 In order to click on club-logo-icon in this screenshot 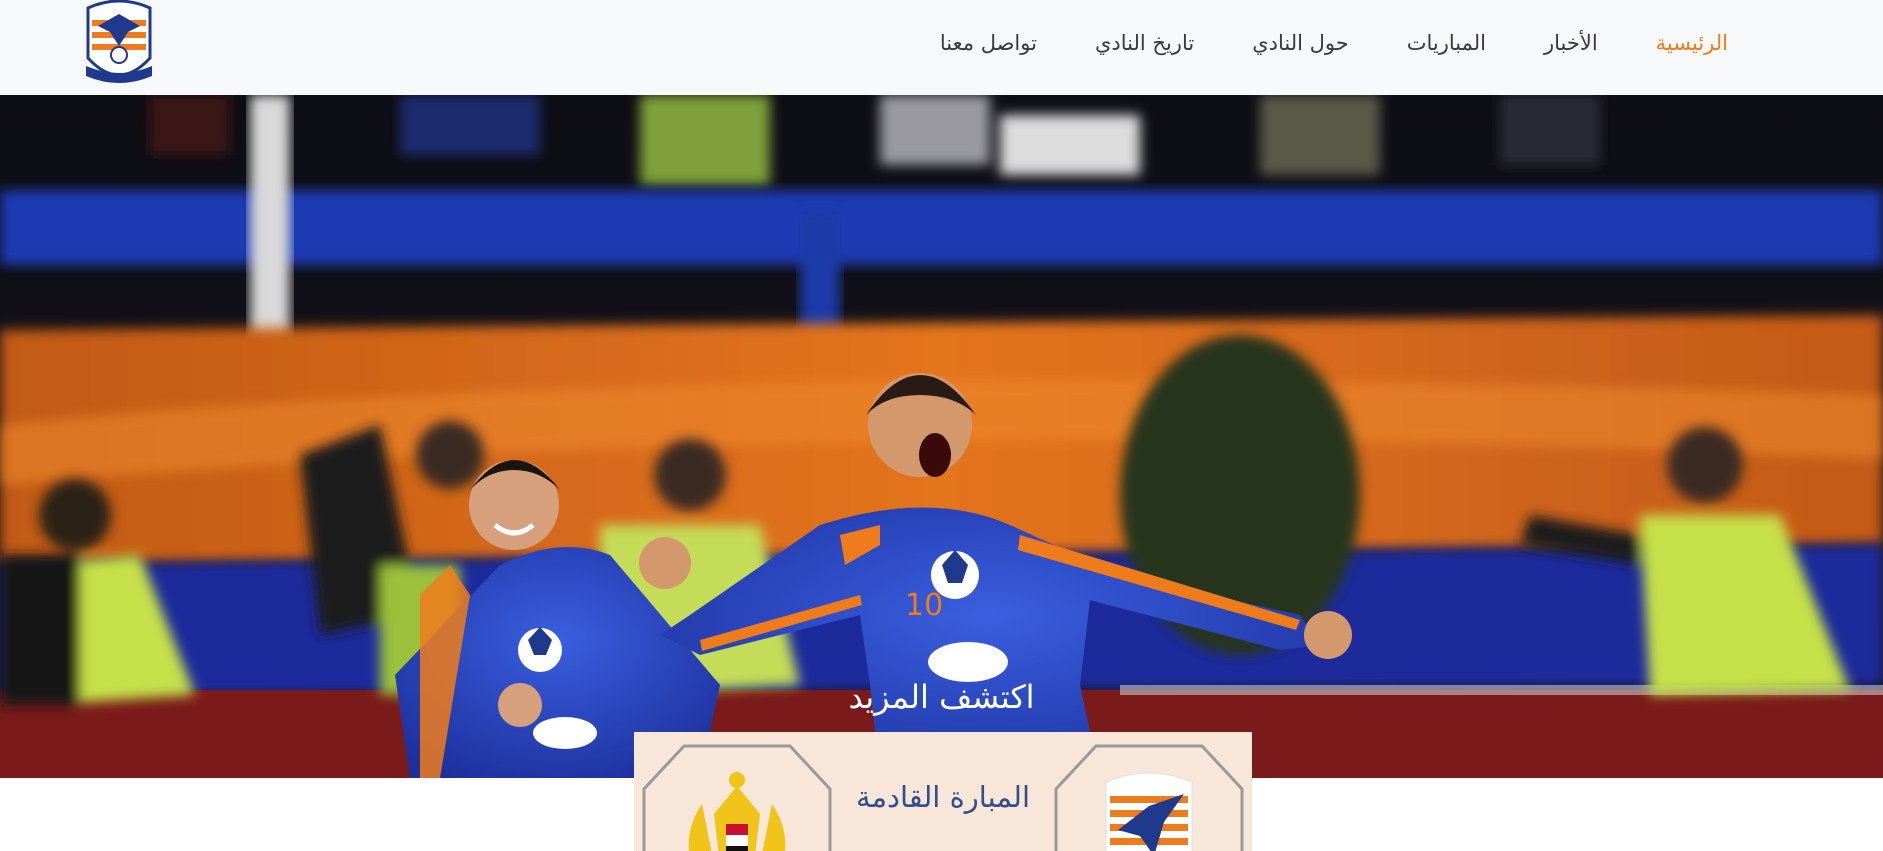, I will do `click(119, 43)`.